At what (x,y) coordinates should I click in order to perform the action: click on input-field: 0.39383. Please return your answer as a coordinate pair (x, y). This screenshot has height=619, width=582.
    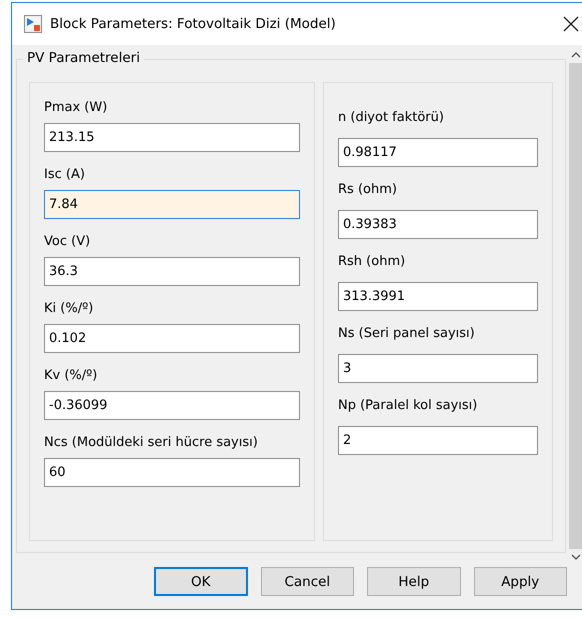
    Looking at the image, I should click on (438, 224).